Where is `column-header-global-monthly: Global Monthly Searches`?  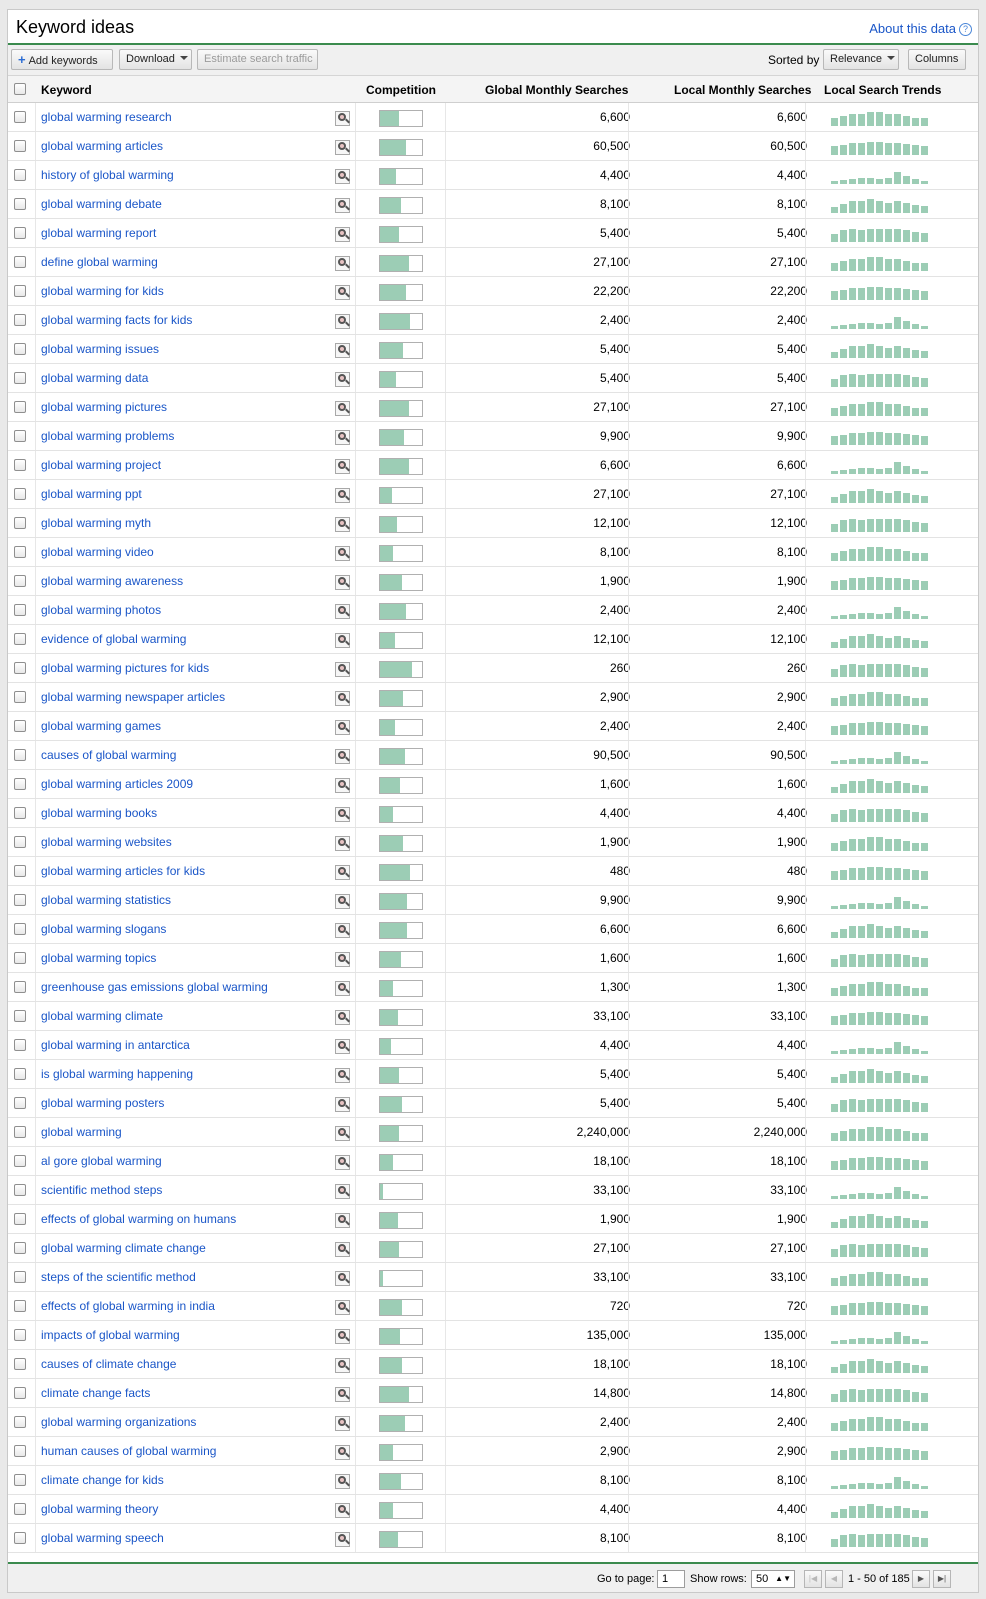
column-header-global-monthly: Global Monthly Searches is located at coordinates (556, 90).